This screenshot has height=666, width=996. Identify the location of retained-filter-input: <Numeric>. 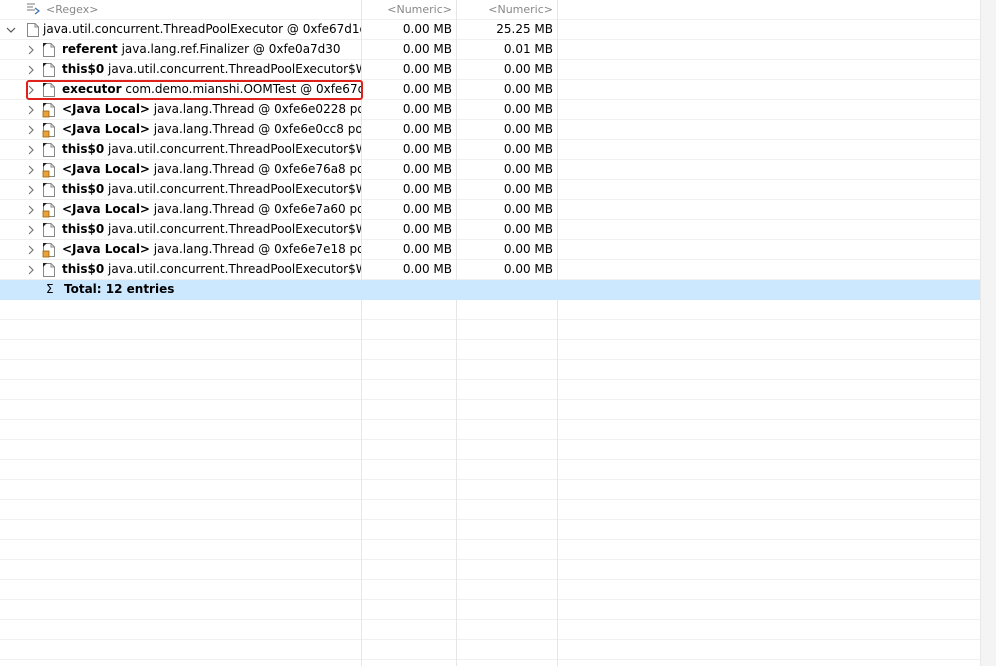
(507, 10).